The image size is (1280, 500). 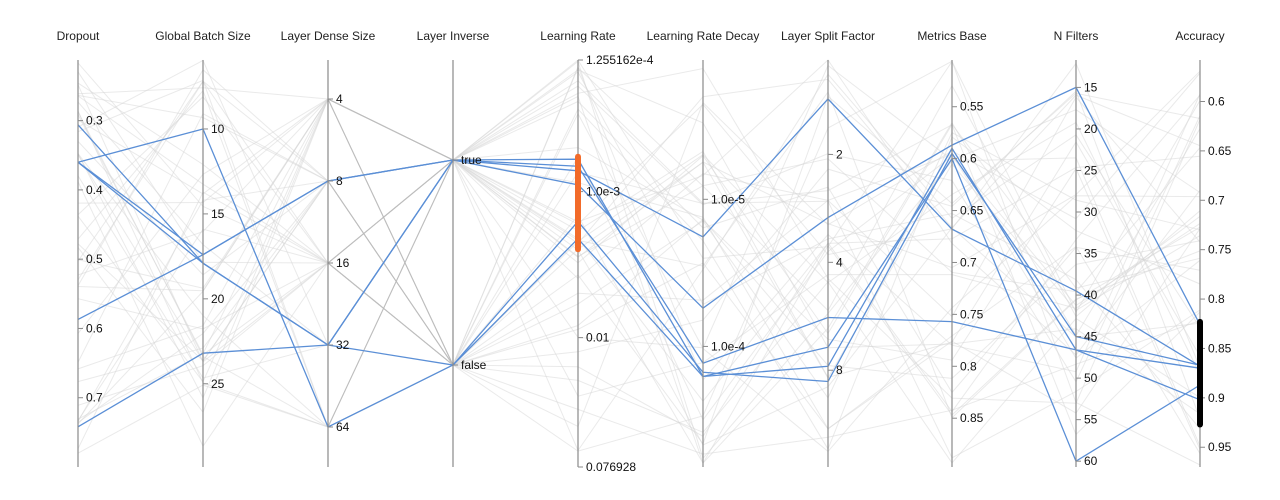 I want to click on axis-title: Global Batch Size, so click(x=203, y=36).